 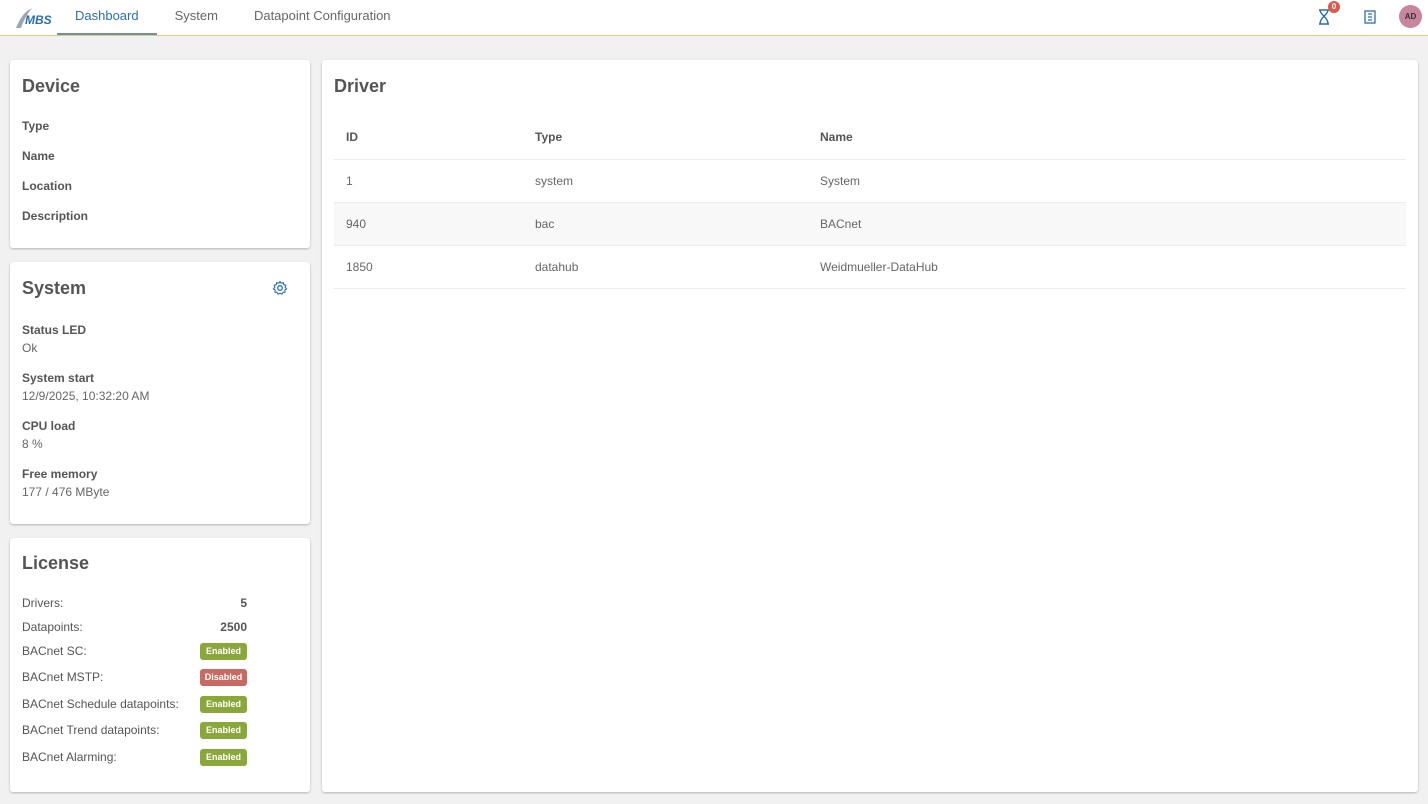 What do you see at coordinates (160, 154) in the screenshot?
I see `device-card: Device Type Name Location Description` at bounding box center [160, 154].